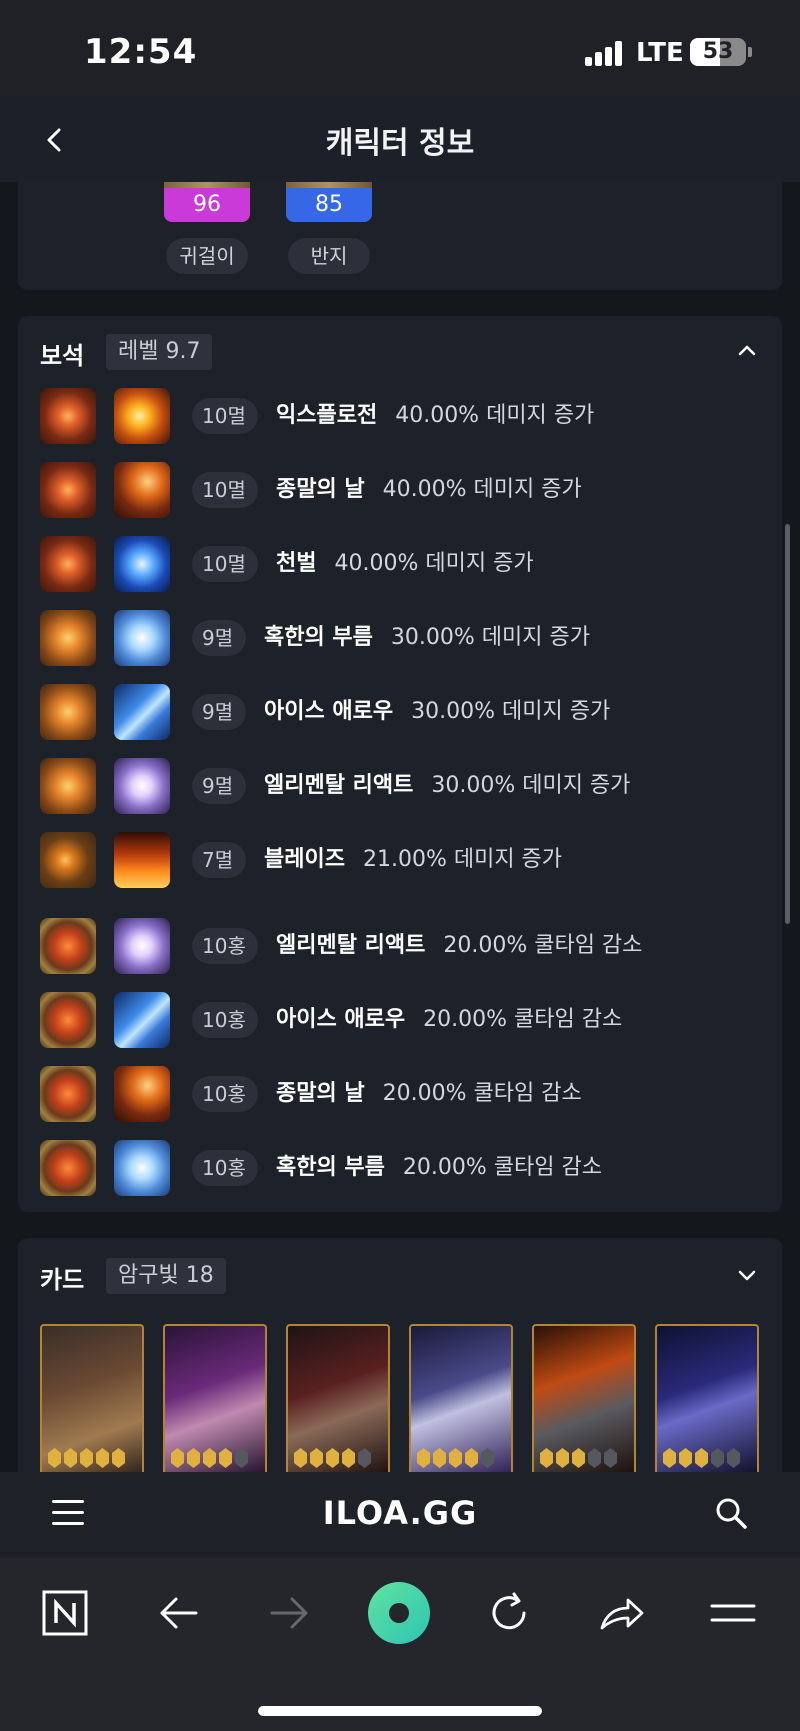 The image size is (800, 1731). I want to click on gem-level-chip: 10홍, so click(225, 946).